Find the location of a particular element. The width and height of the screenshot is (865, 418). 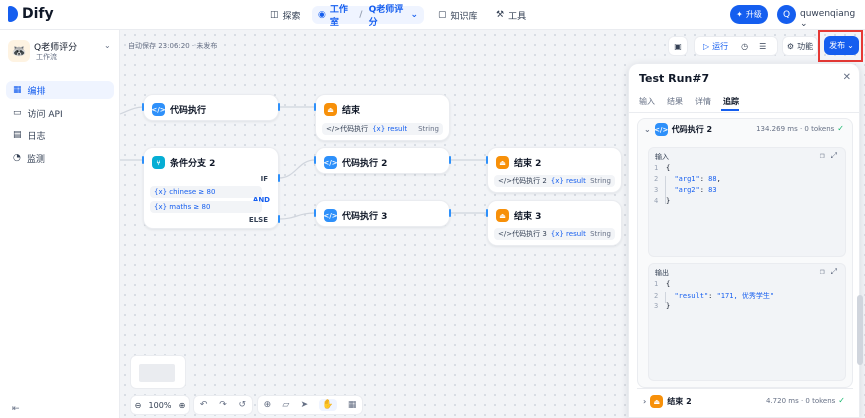

zoom-out-icon: ⊖ is located at coordinates (138, 405).